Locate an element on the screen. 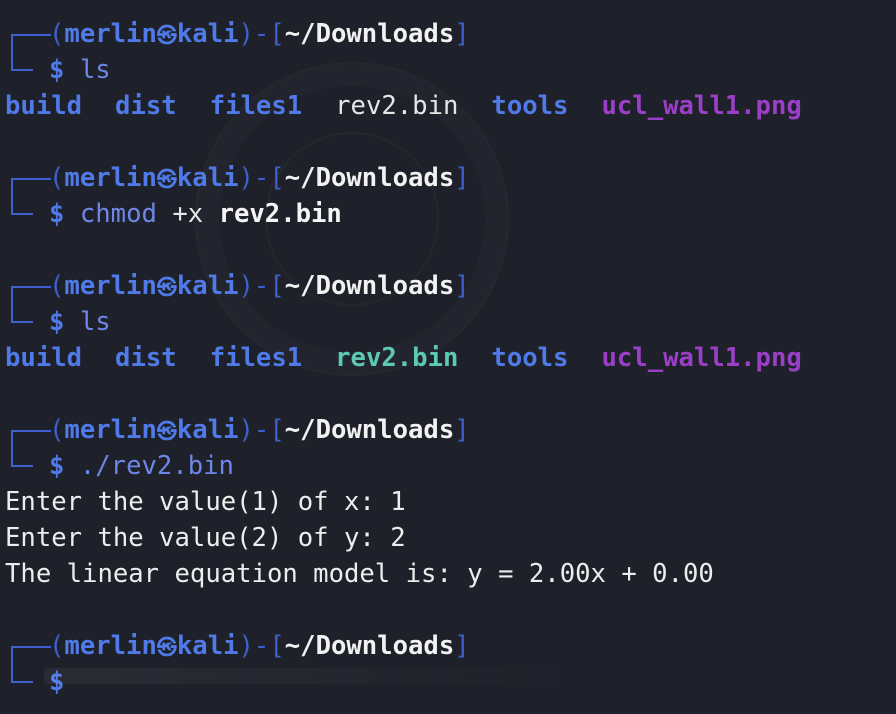 The image size is (896, 714). input-line-highlight is located at coordinates (314, 676).